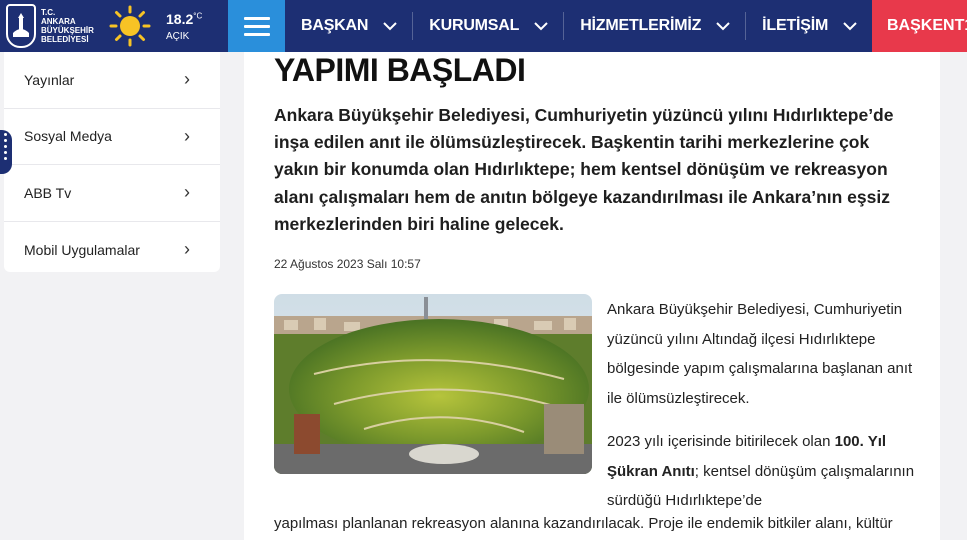 This screenshot has height=540, width=967. I want to click on nav-item-hizmetlerimiz: HİZMETLERİMİZ, so click(654, 26).